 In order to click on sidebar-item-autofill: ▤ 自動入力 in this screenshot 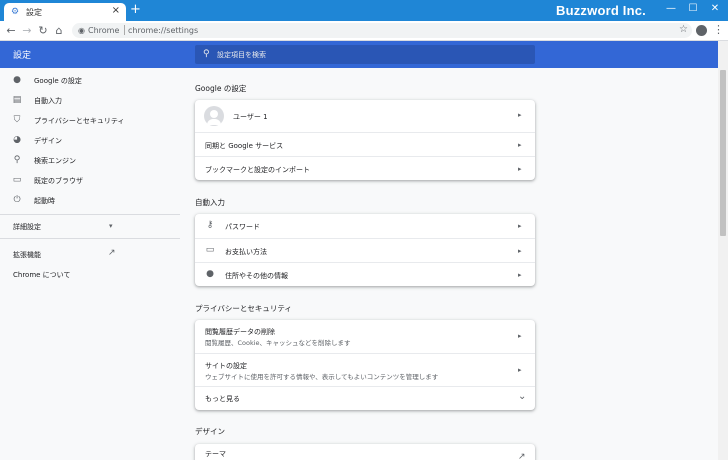, I will do `click(90, 101)`.